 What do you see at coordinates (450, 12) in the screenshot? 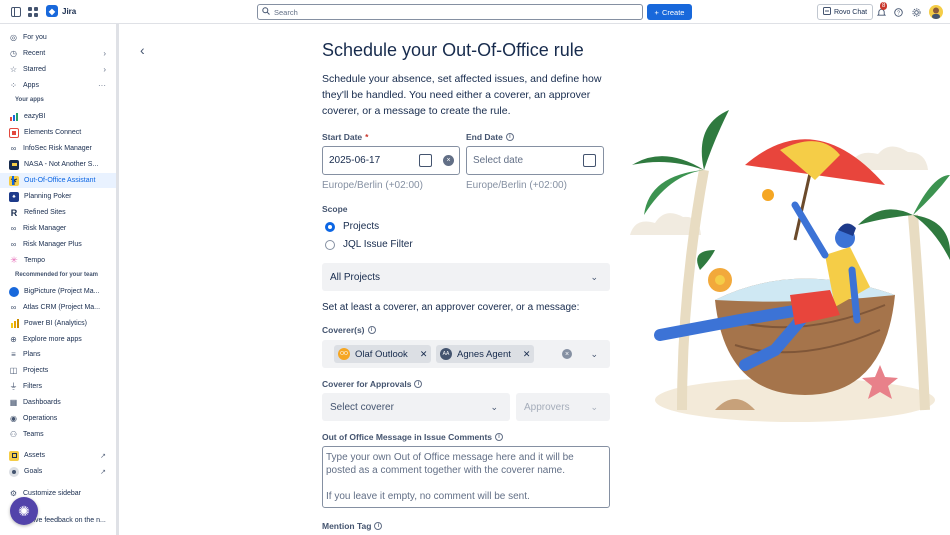
I see `search-input: Search` at bounding box center [450, 12].